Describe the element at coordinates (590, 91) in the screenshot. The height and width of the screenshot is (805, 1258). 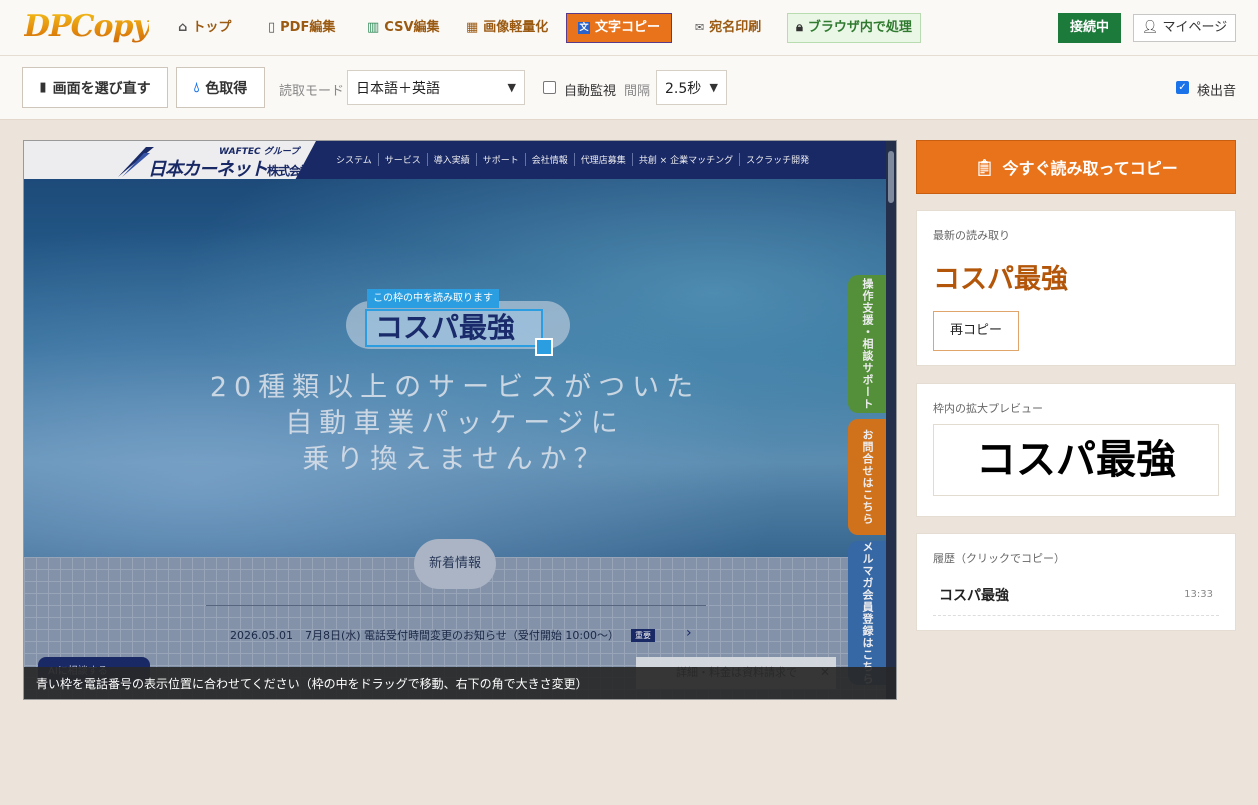
I see `auto-watch-label: 自動監視` at that location.